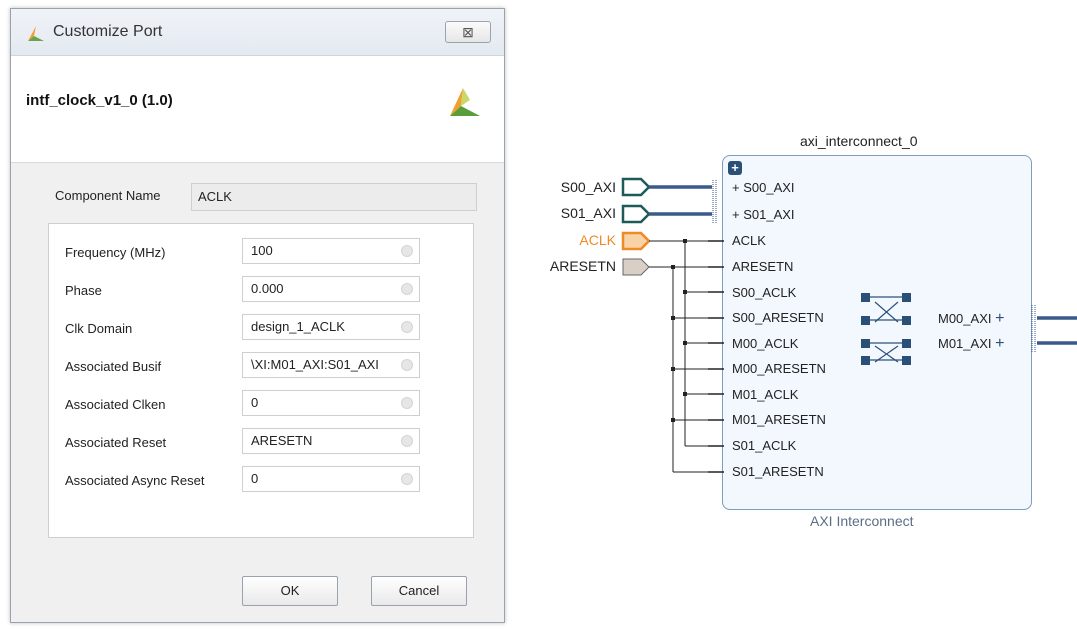 The height and width of the screenshot is (629, 1077). What do you see at coordinates (108, 195) in the screenshot?
I see `component-name-label: Component Name` at bounding box center [108, 195].